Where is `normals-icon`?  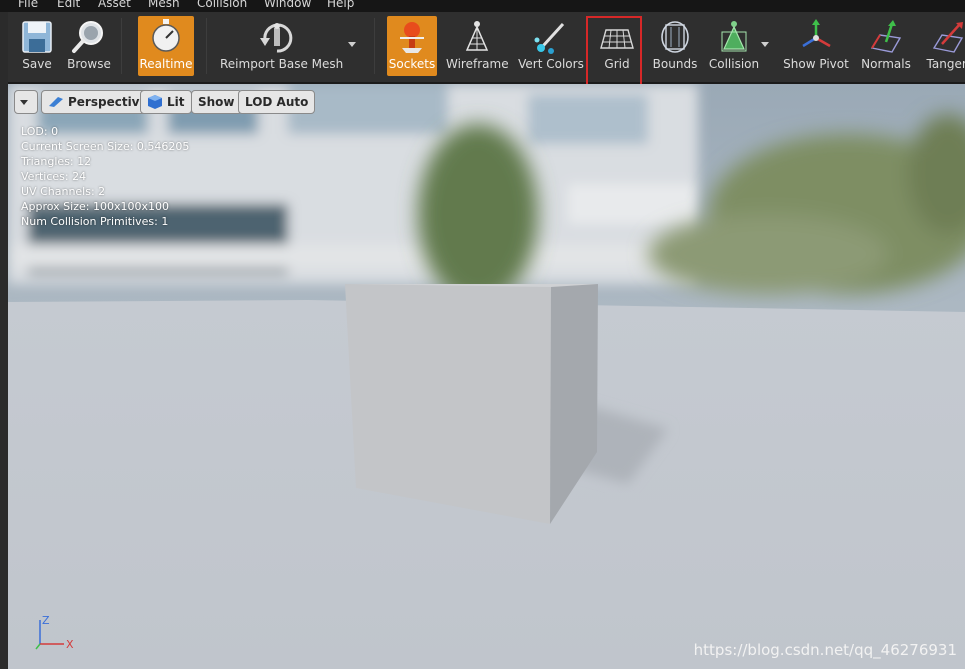 normals-icon is located at coordinates (886, 36).